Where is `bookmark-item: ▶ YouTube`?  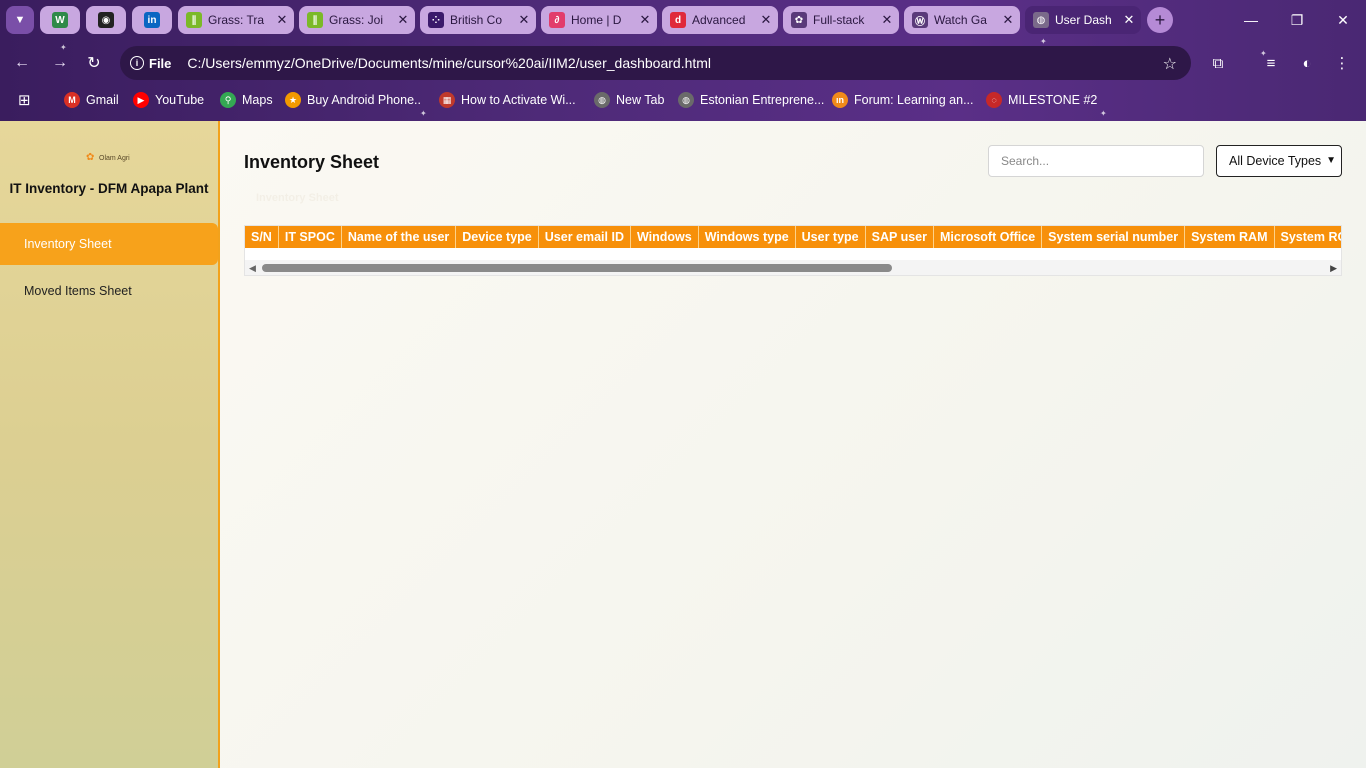
bookmark-item: ▶ YouTube is located at coordinates (168, 100).